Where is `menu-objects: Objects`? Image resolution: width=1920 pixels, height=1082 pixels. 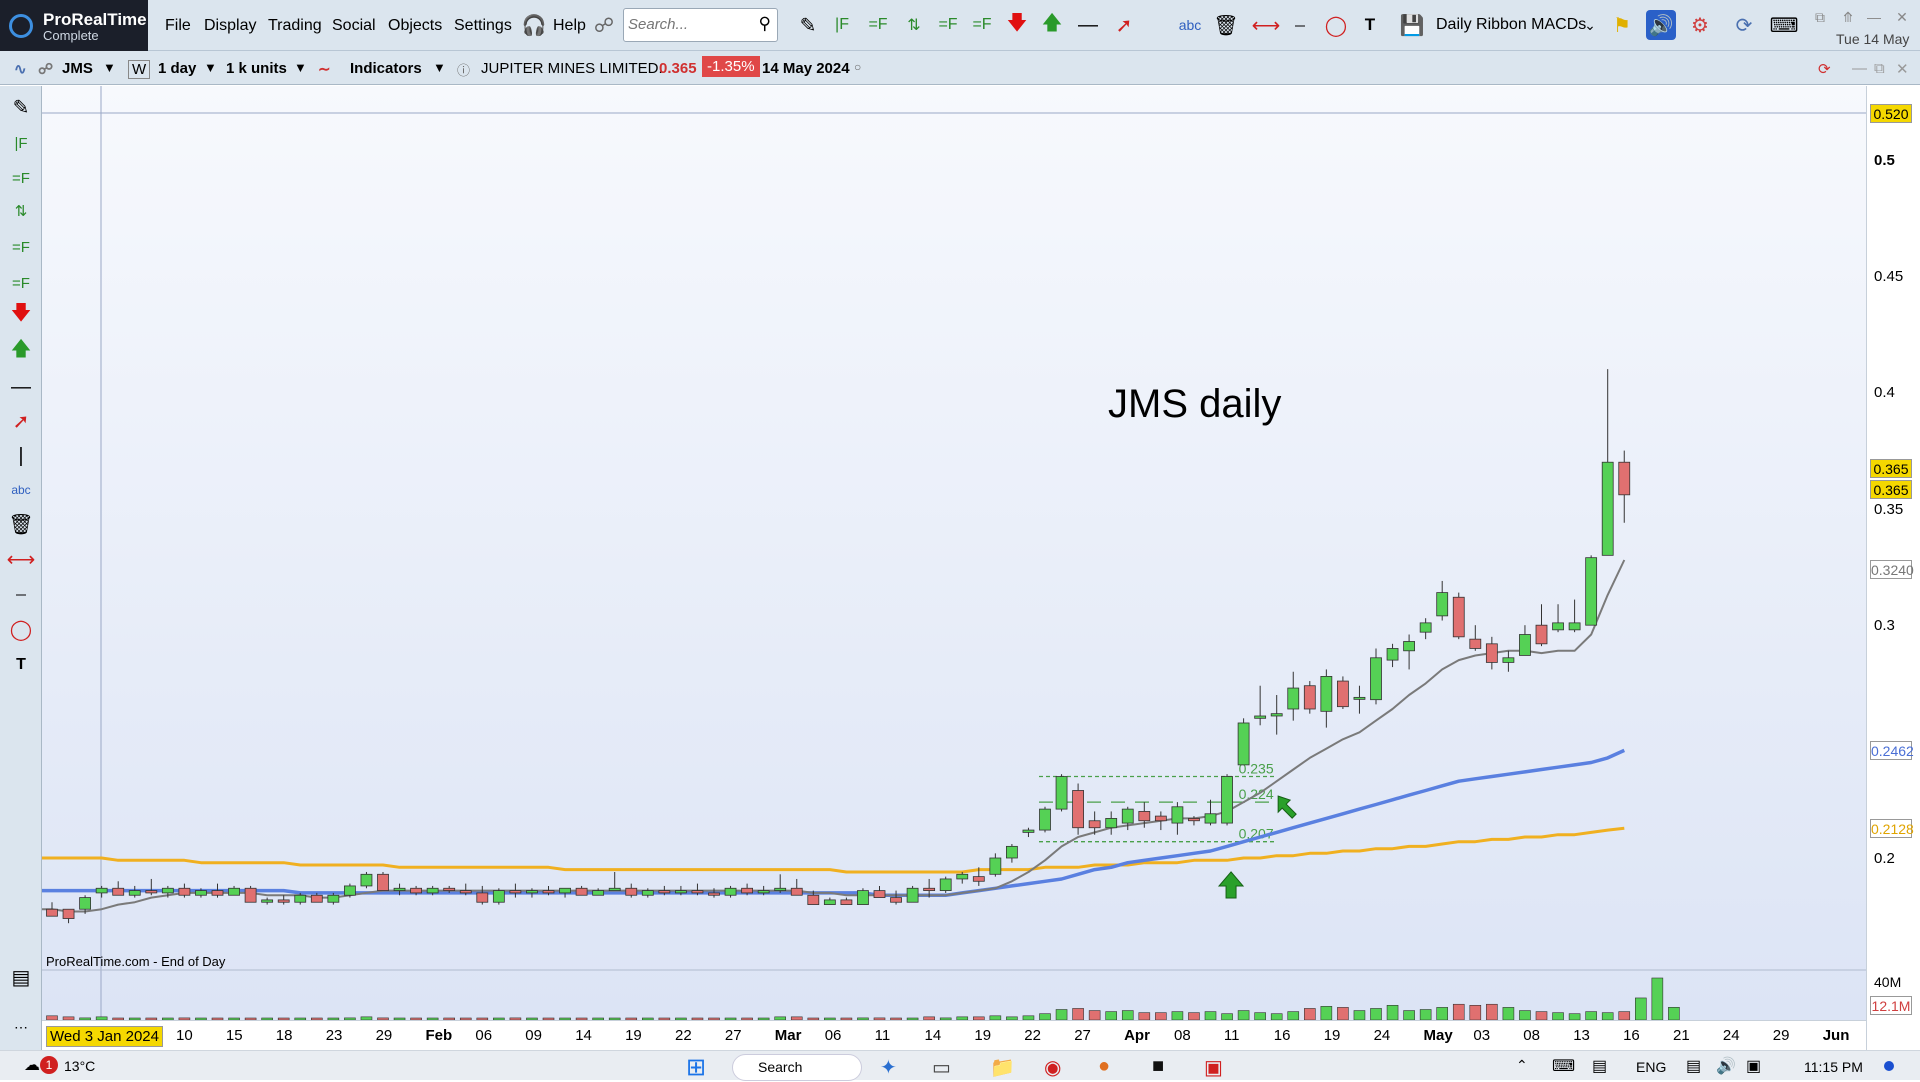 menu-objects: Objects is located at coordinates (415, 26).